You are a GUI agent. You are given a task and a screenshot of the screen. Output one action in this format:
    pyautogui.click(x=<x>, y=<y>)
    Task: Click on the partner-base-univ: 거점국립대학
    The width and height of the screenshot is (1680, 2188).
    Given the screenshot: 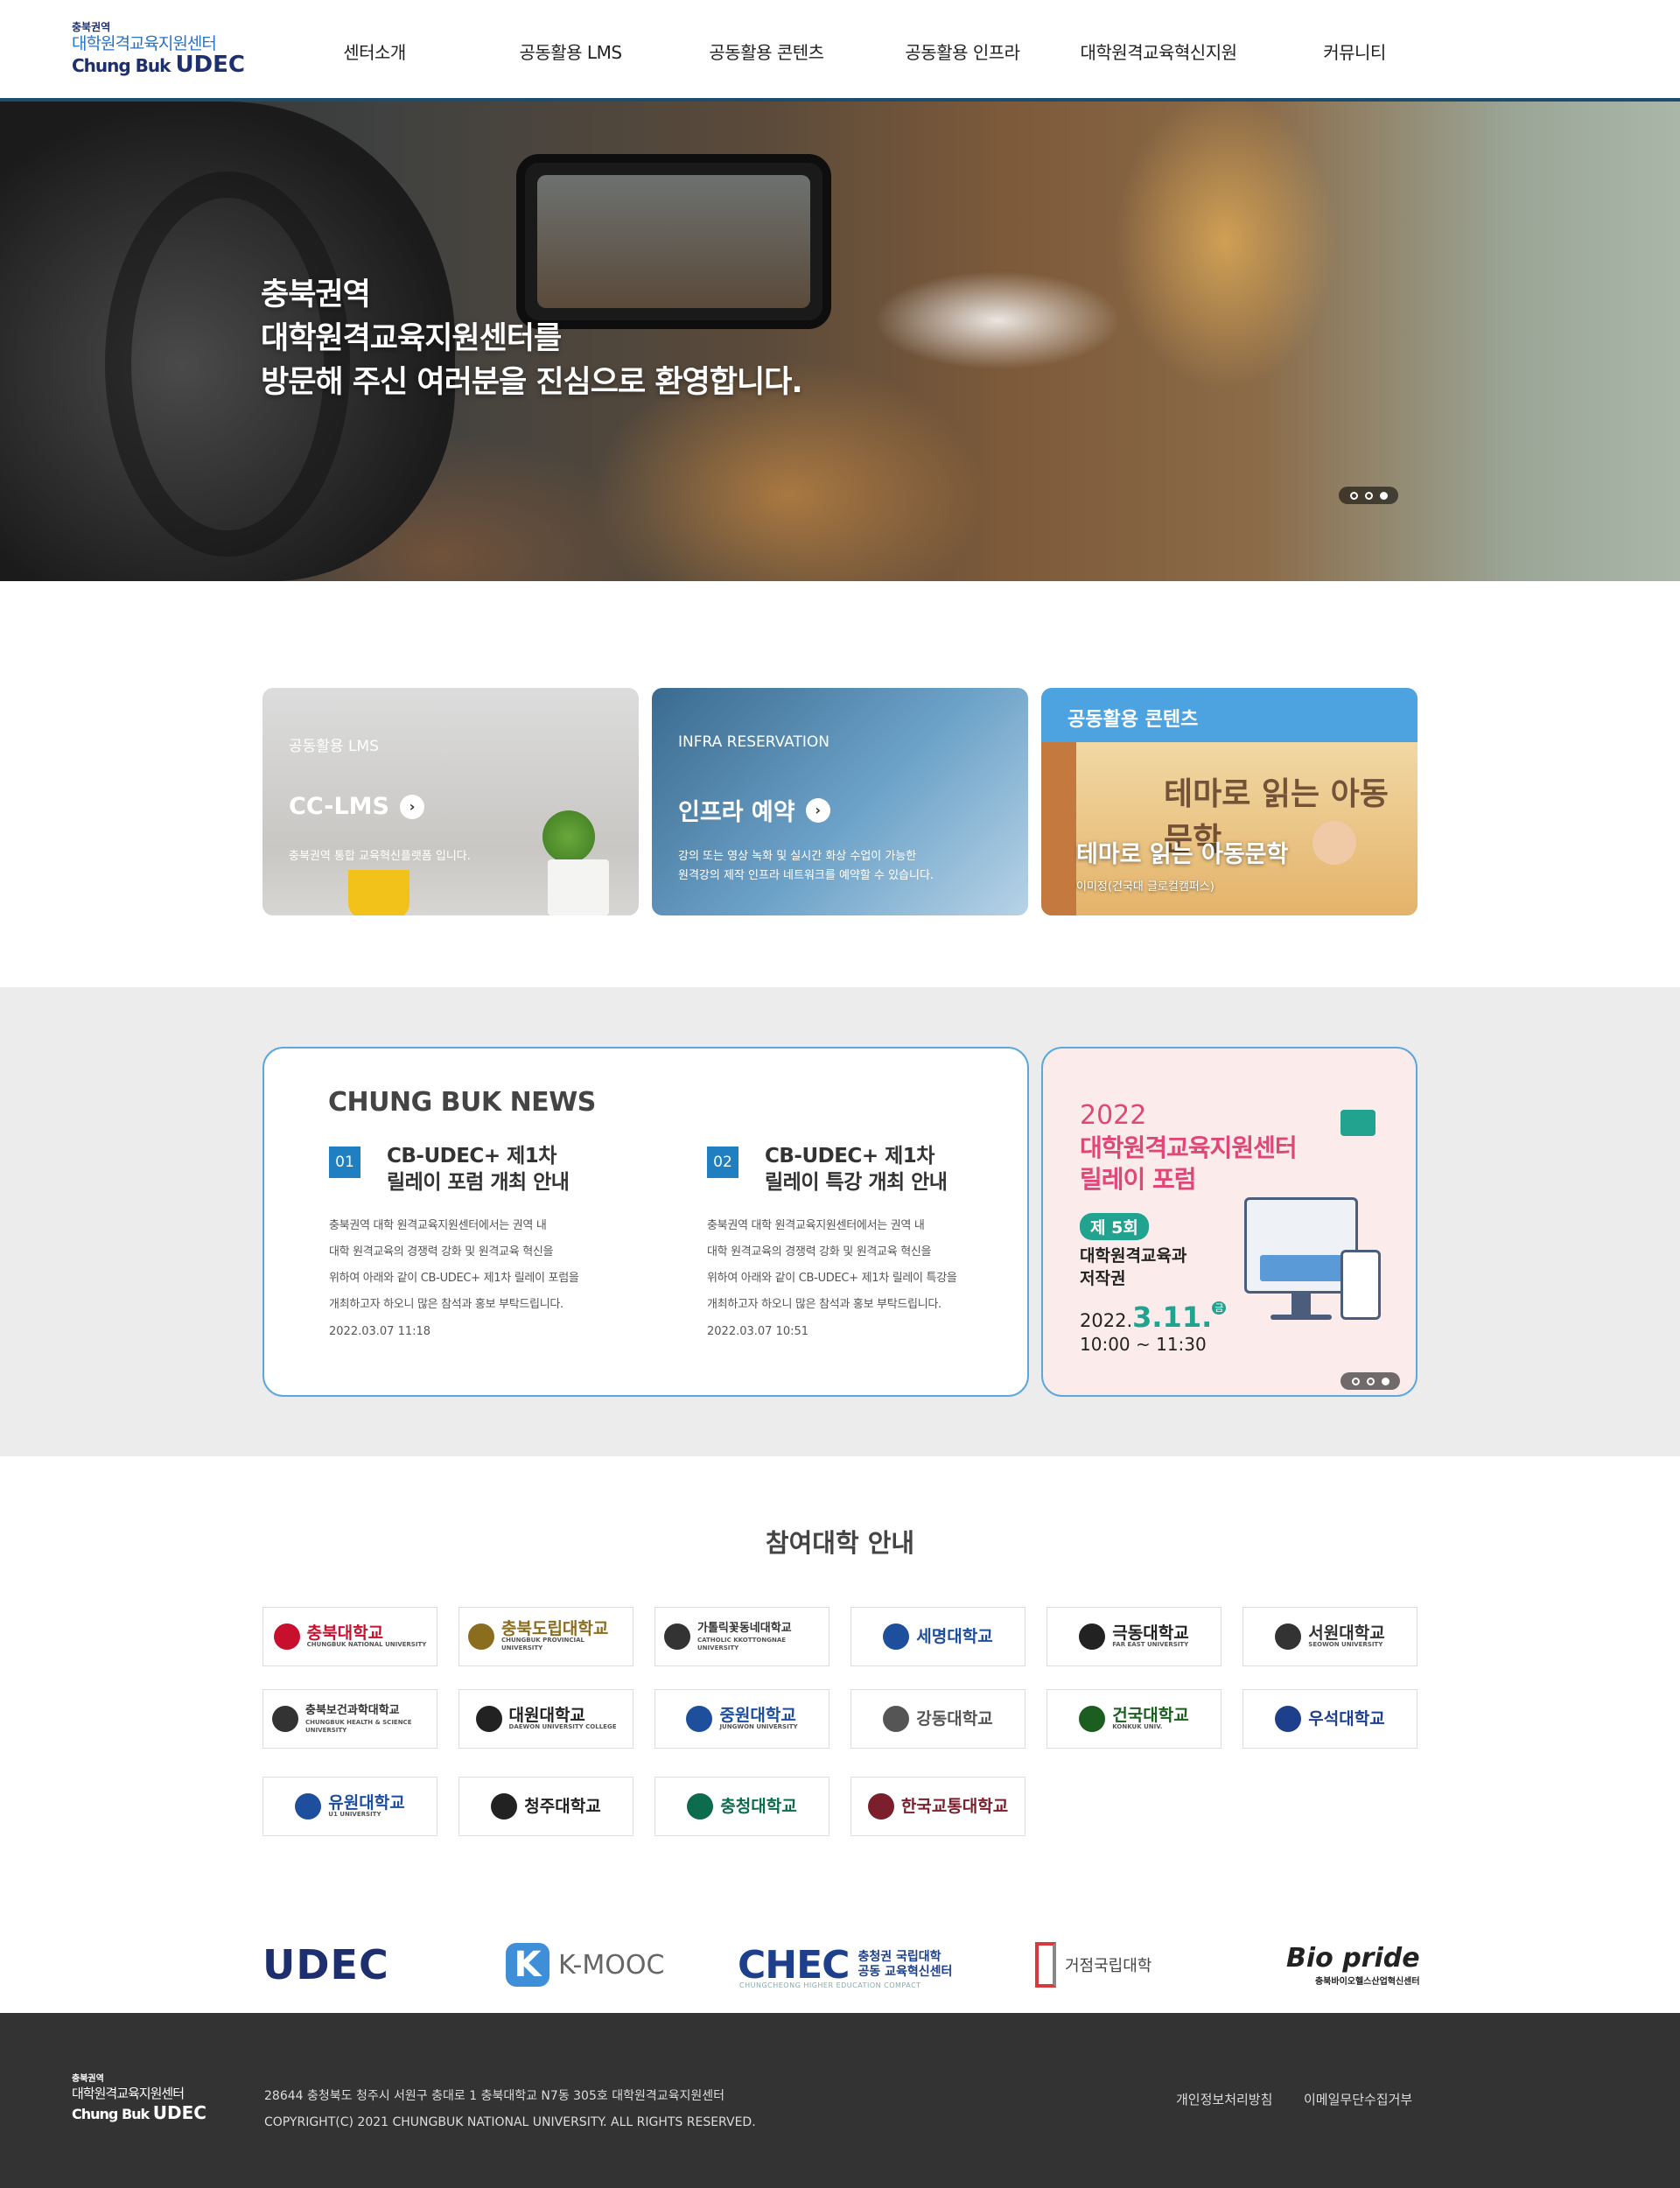 What is the action you would take?
    pyautogui.click(x=1093, y=1965)
    